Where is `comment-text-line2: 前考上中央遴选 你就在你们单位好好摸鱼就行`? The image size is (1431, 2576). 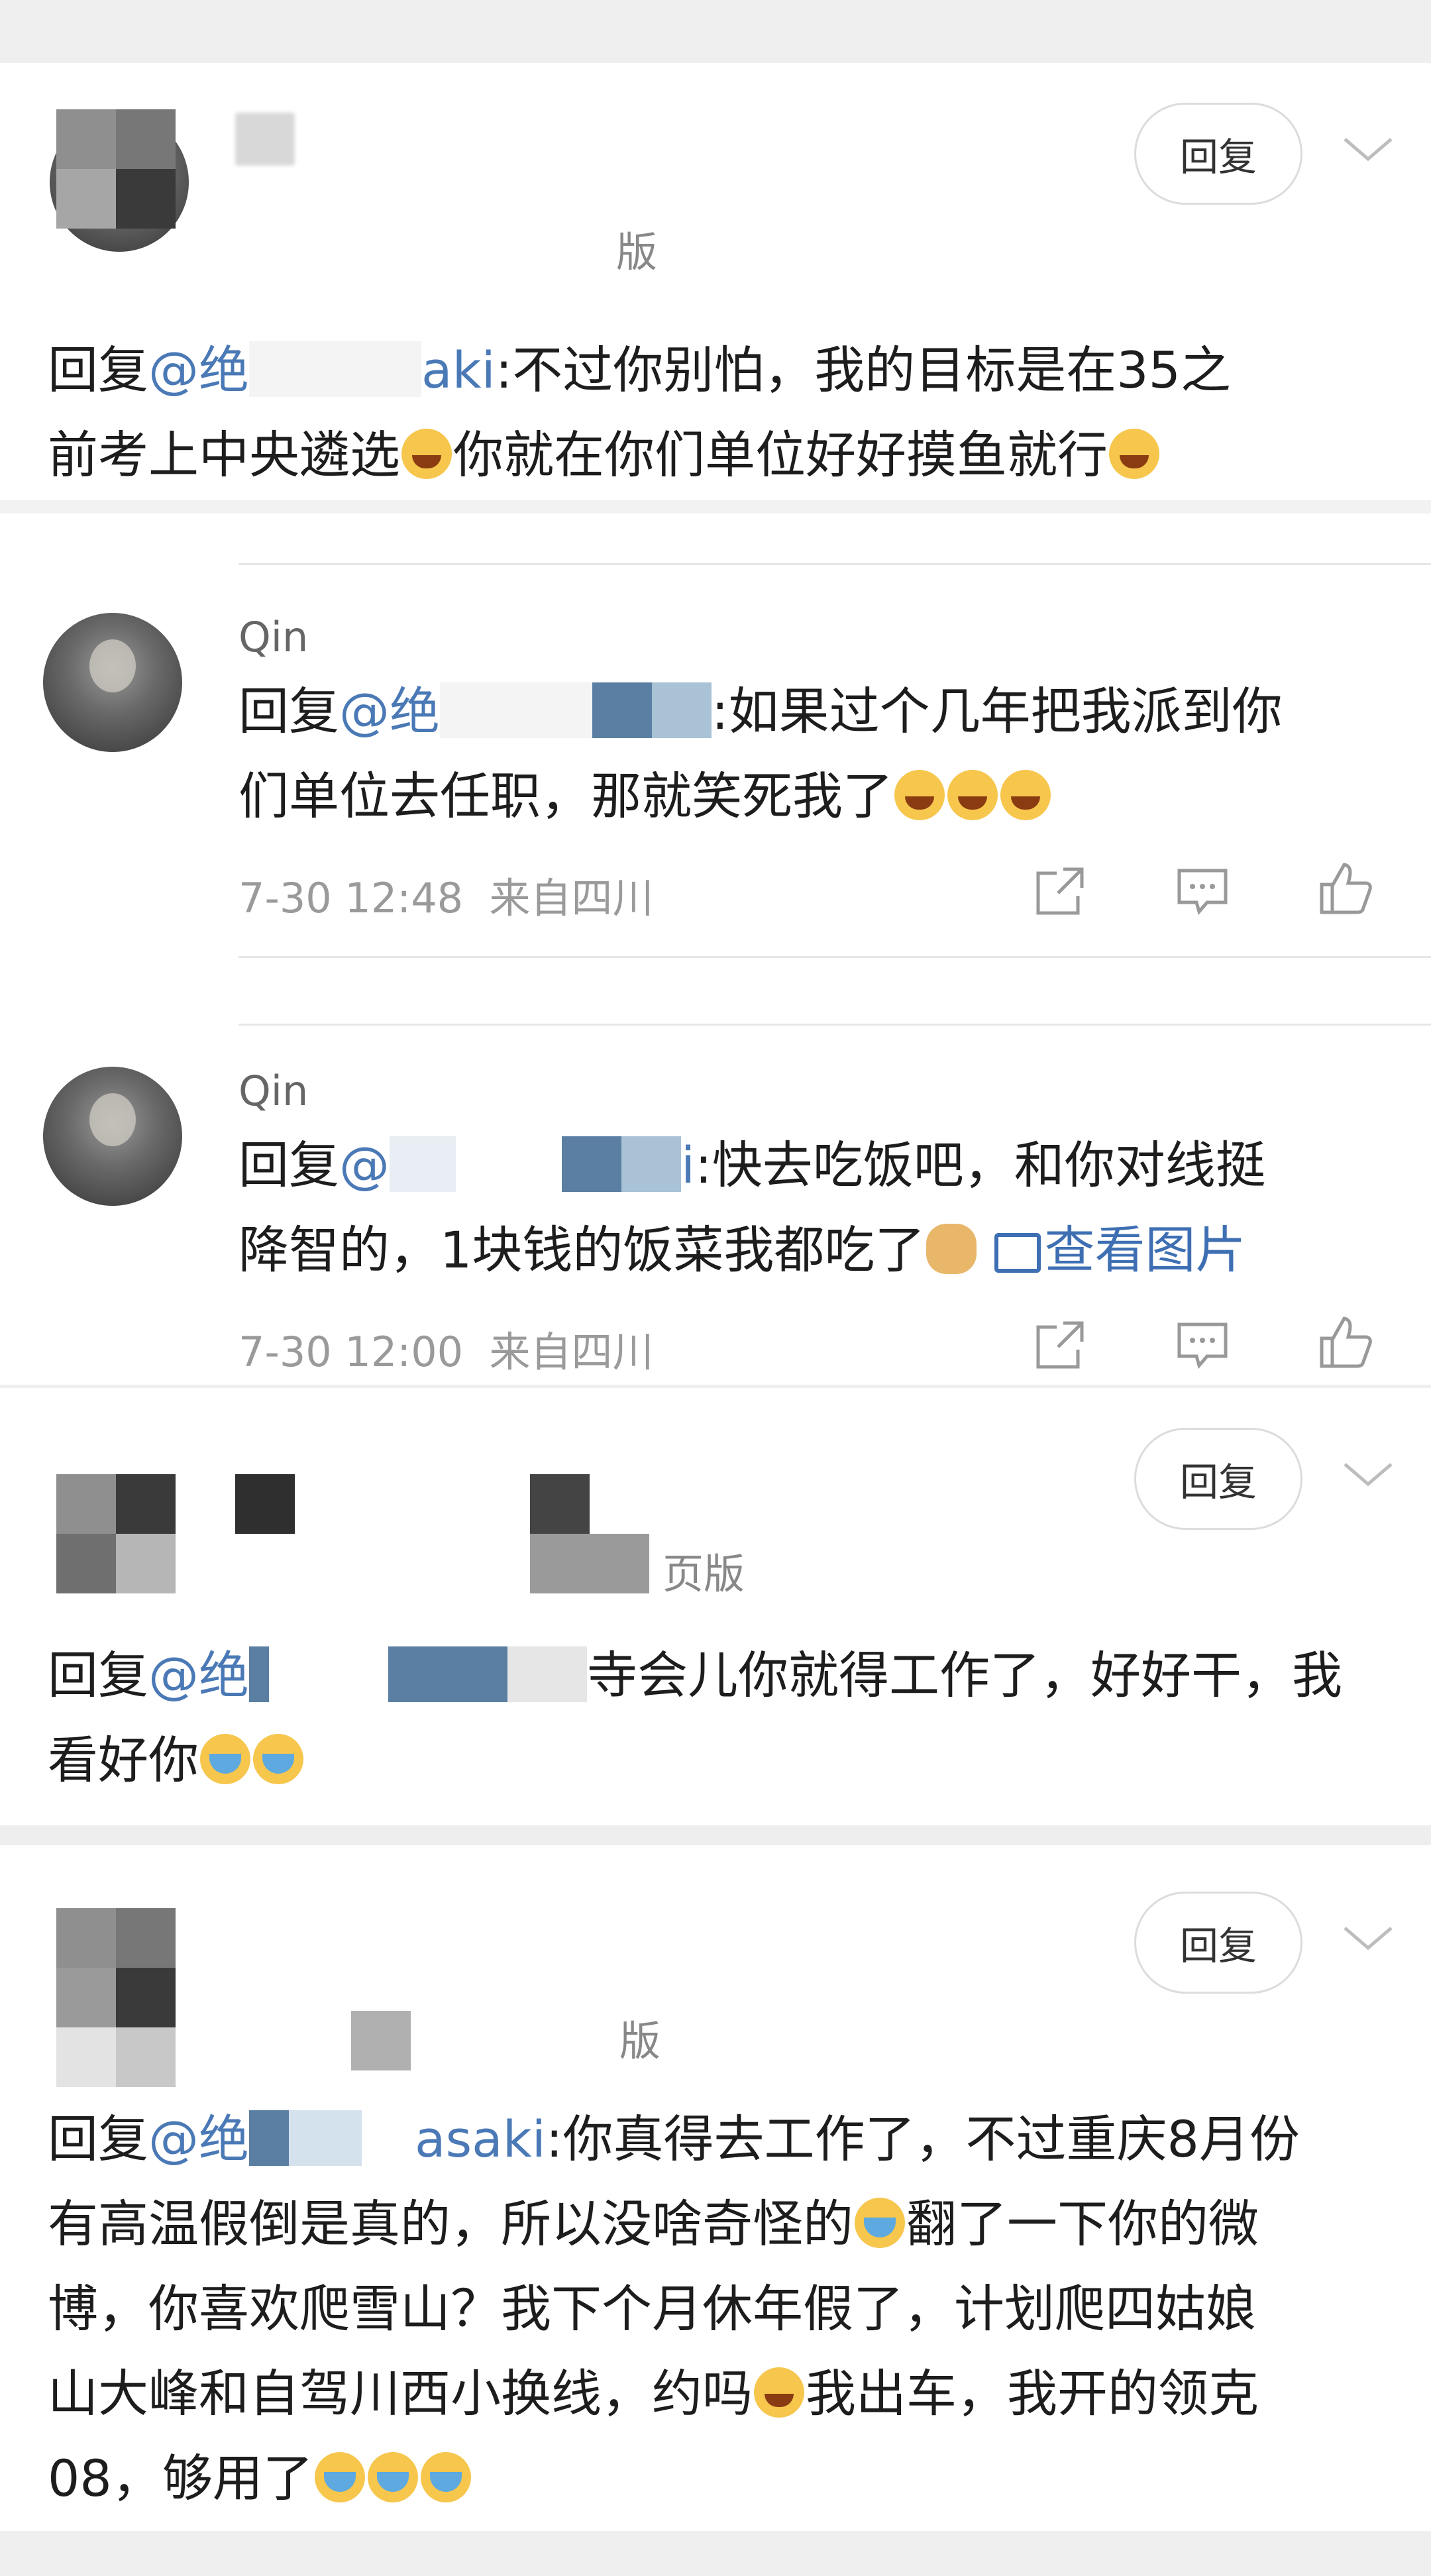
comment-text-line2: 前考上中央遴选 你就在你们单位好好摸鱼就行 is located at coordinates (604, 455).